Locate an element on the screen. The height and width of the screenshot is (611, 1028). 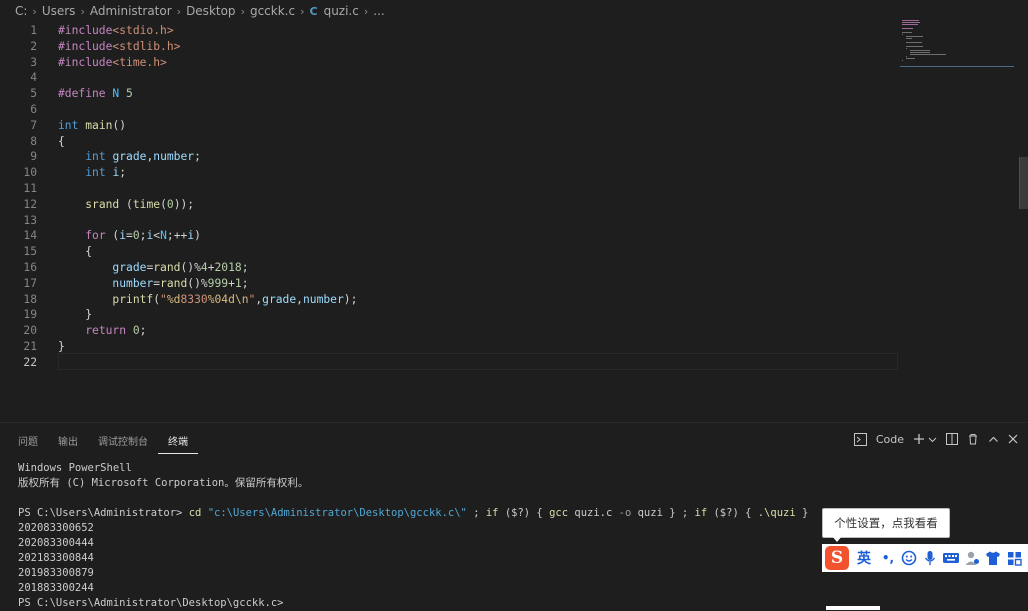
panel-tabs: 问题 输出 调试控制台 终端 is located at coordinates (103, 441).